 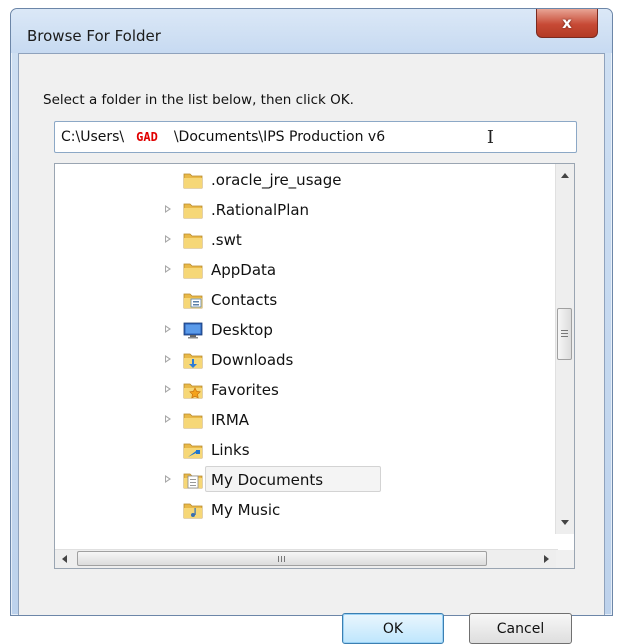 What do you see at coordinates (193, 360) in the screenshot?
I see `downloads-folder-icon` at bounding box center [193, 360].